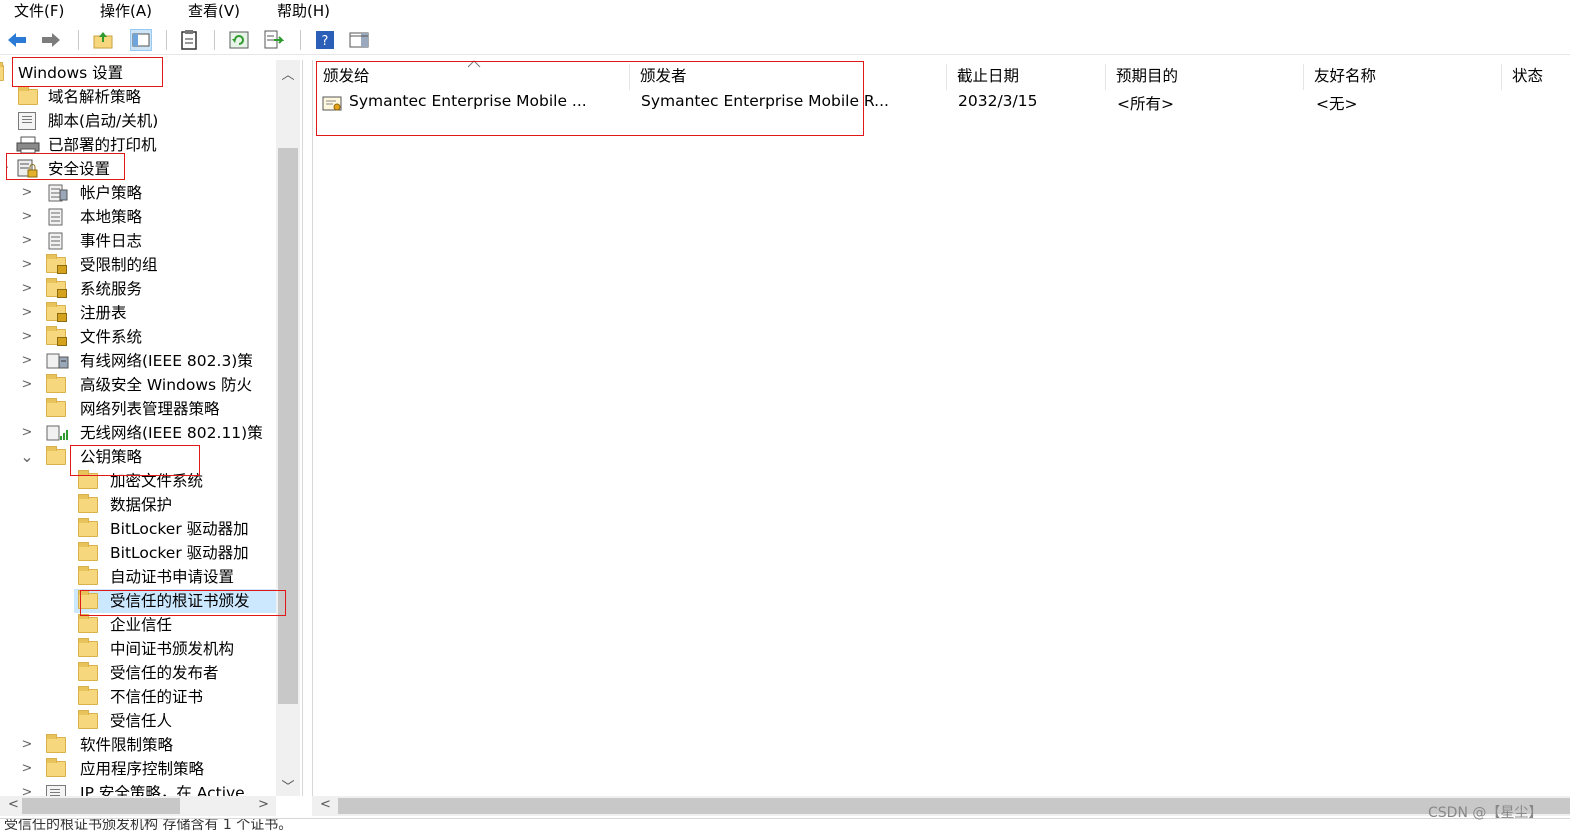  I want to click on scroll-right-icon: >, so click(263, 804).